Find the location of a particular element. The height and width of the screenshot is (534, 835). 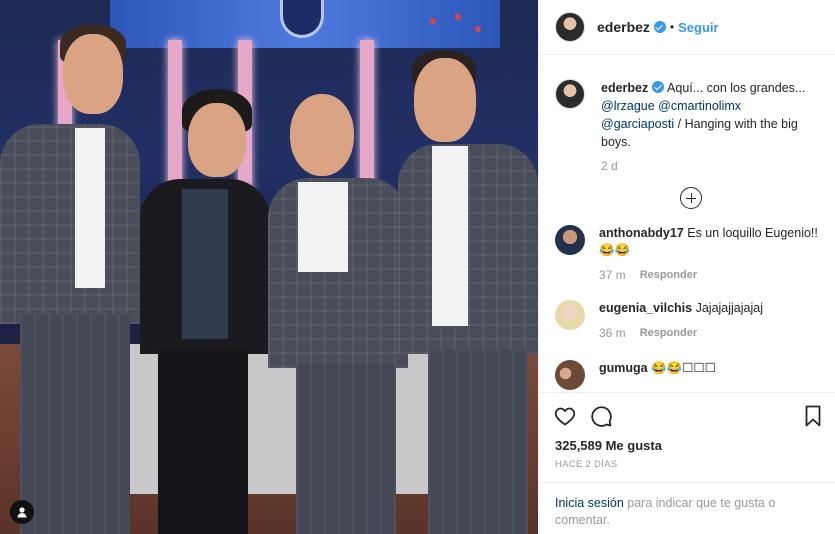

comment-text: Jajajajjajajaj is located at coordinates (729, 308).